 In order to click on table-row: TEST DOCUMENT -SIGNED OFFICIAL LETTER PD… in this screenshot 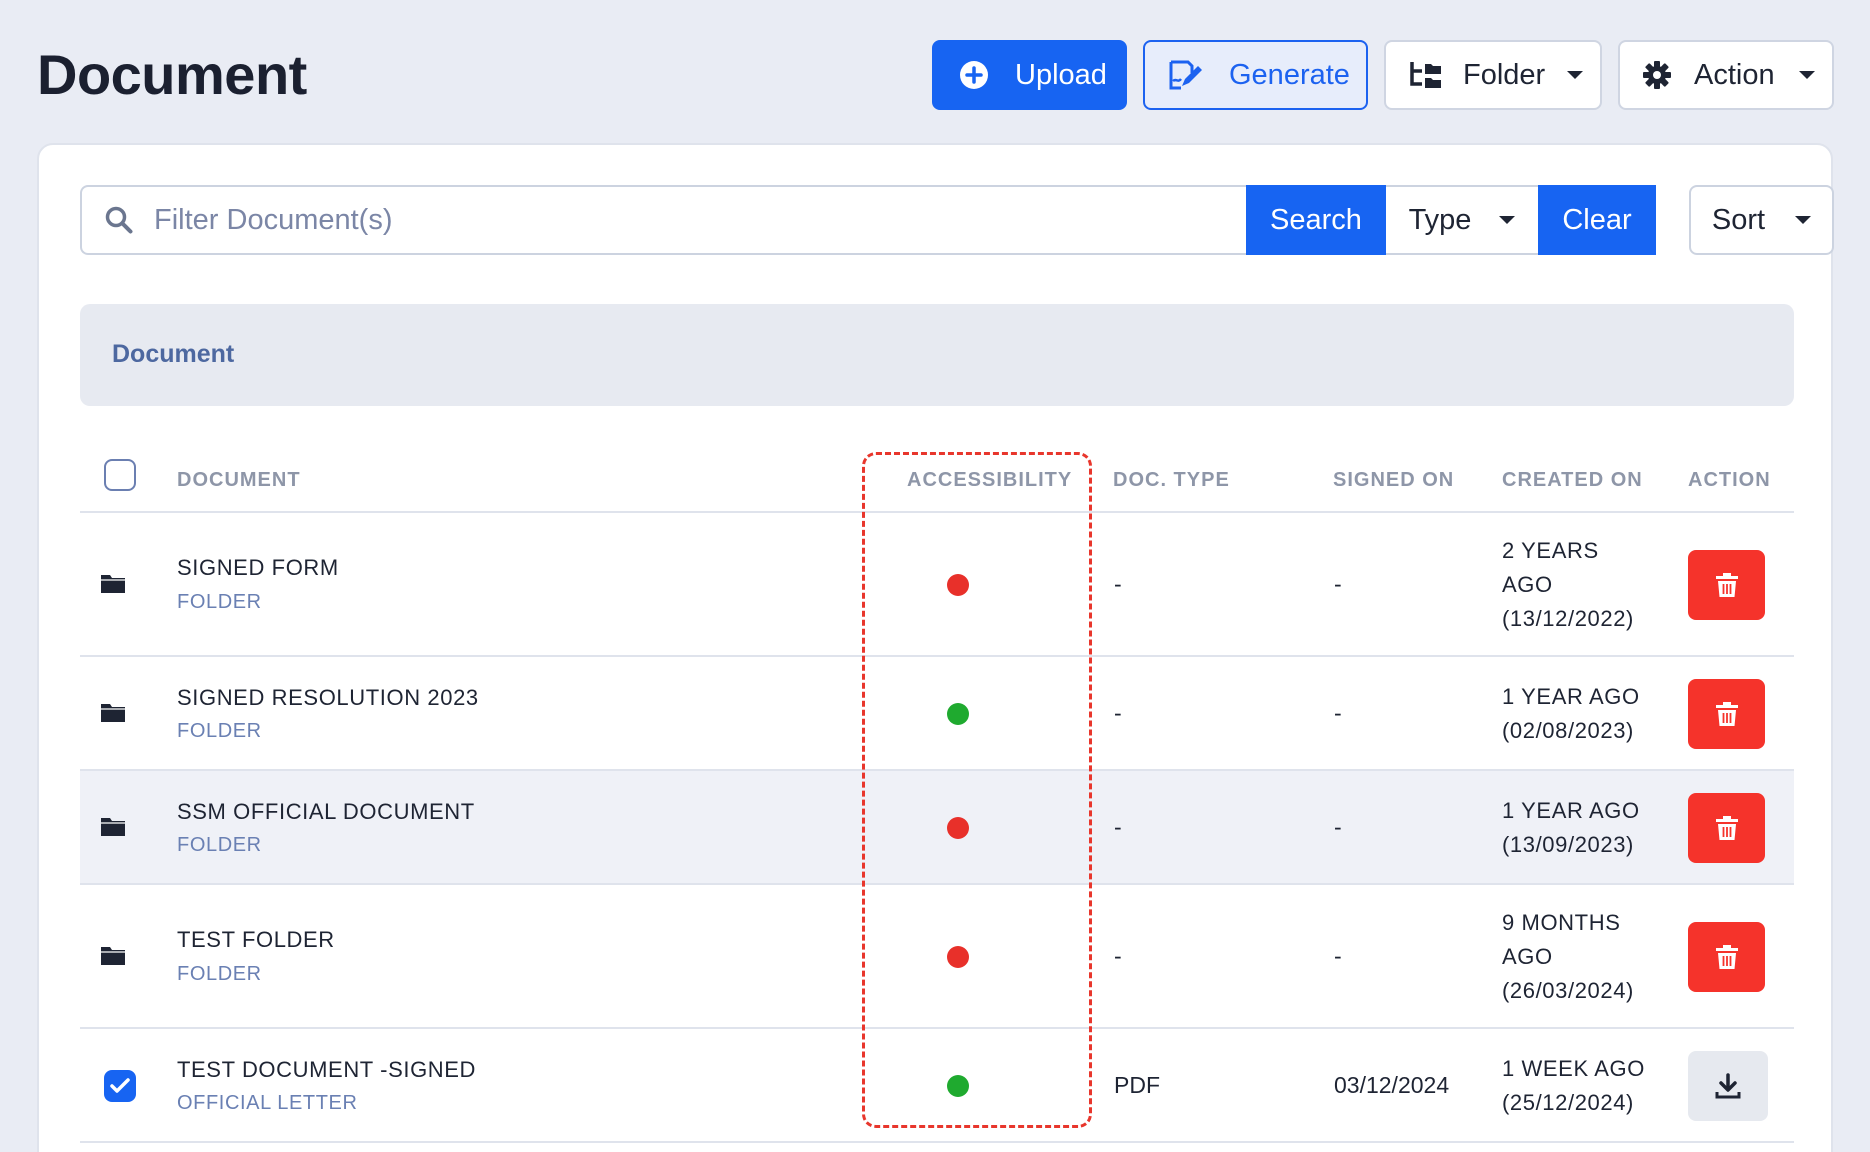, I will do `click(937, 1086)`.